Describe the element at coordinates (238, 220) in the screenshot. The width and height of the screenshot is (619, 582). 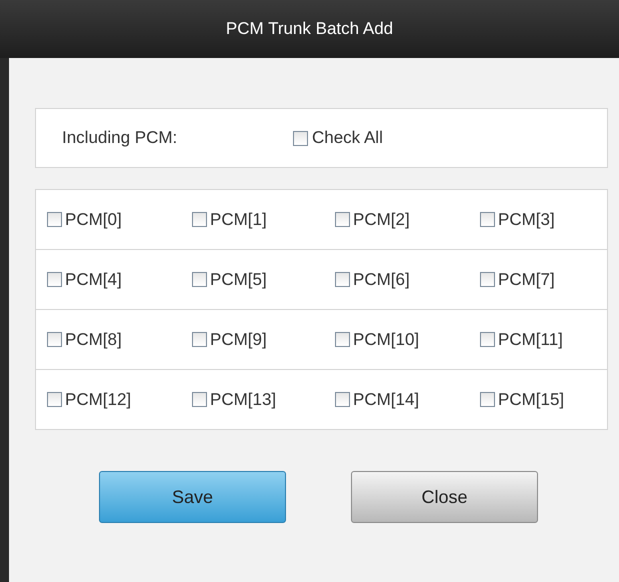
I see `checkbox-label: PCM[1]` at that location.